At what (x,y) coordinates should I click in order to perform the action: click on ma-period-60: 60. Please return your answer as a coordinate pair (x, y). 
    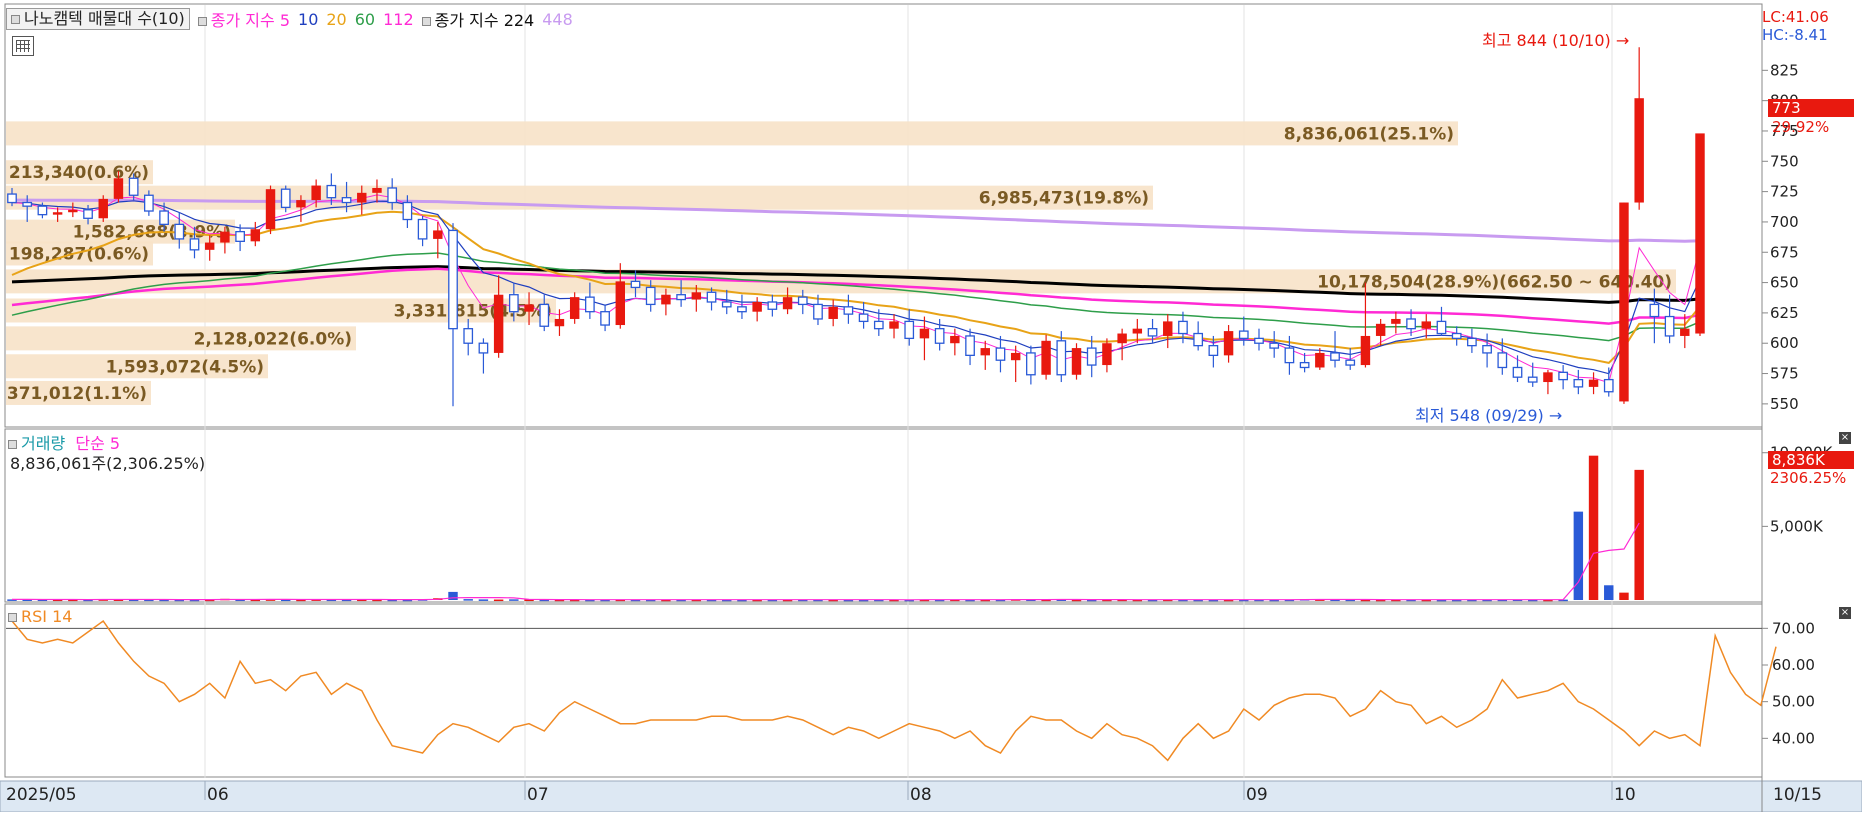
    Looking at the image, I should click on (365, 19).